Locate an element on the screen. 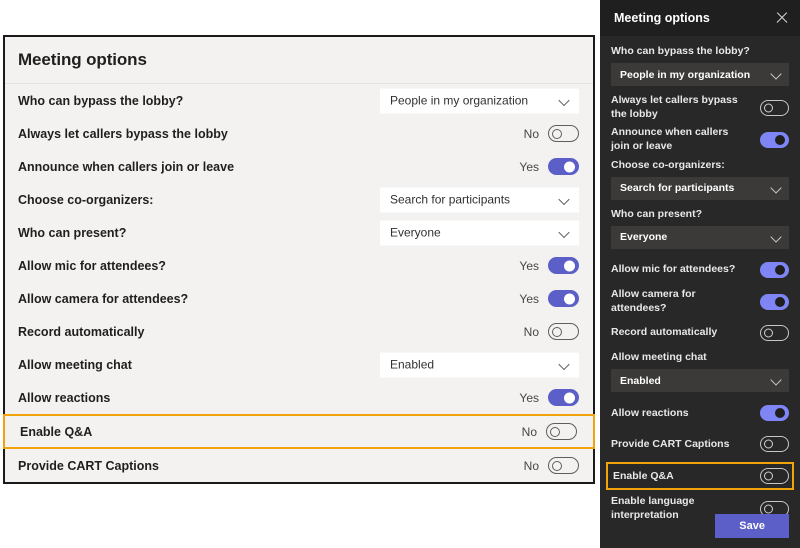 The image size is (800, 548). settings-row: Always let callers bypass the lobby is located at coordinates (700, 107).